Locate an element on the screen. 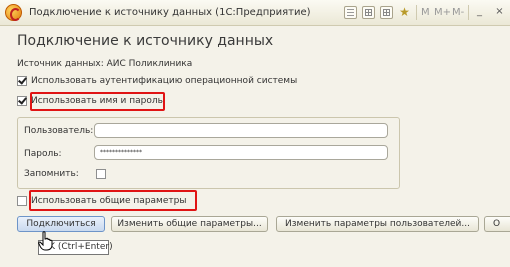 The height and width of the screenshot is (267, 510). common-params-checkbox is located at coordinates (22, 201).